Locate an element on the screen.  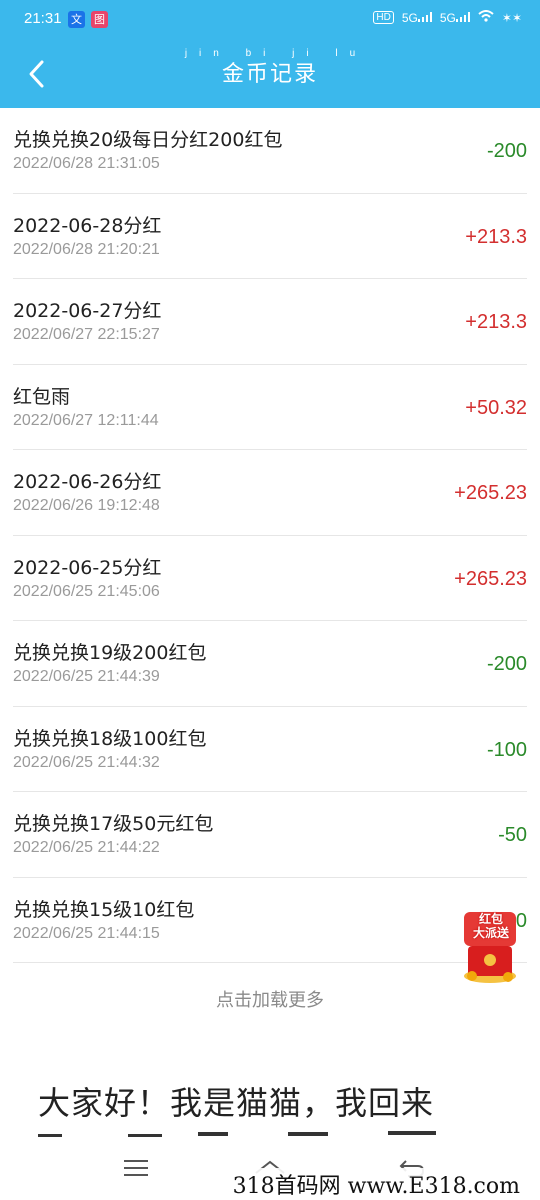
site-watermark: 318首码网 www.E318.com is located at coordinates (376, 1184).